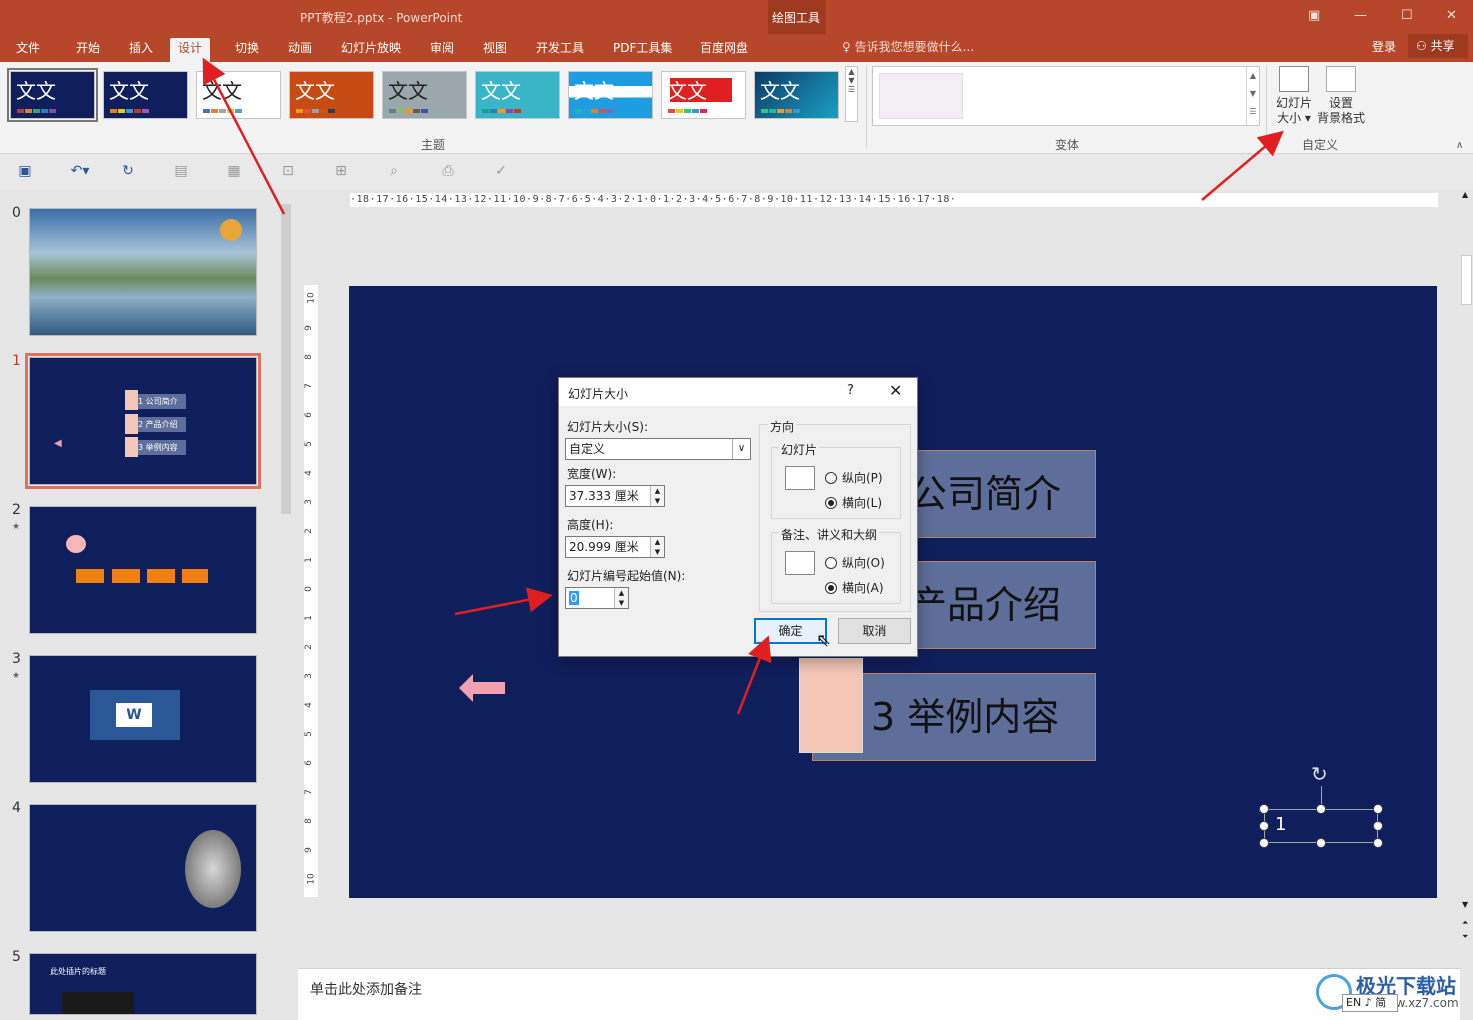  I want to click on thumb-item: 1 公司简介, so click(162, 401).